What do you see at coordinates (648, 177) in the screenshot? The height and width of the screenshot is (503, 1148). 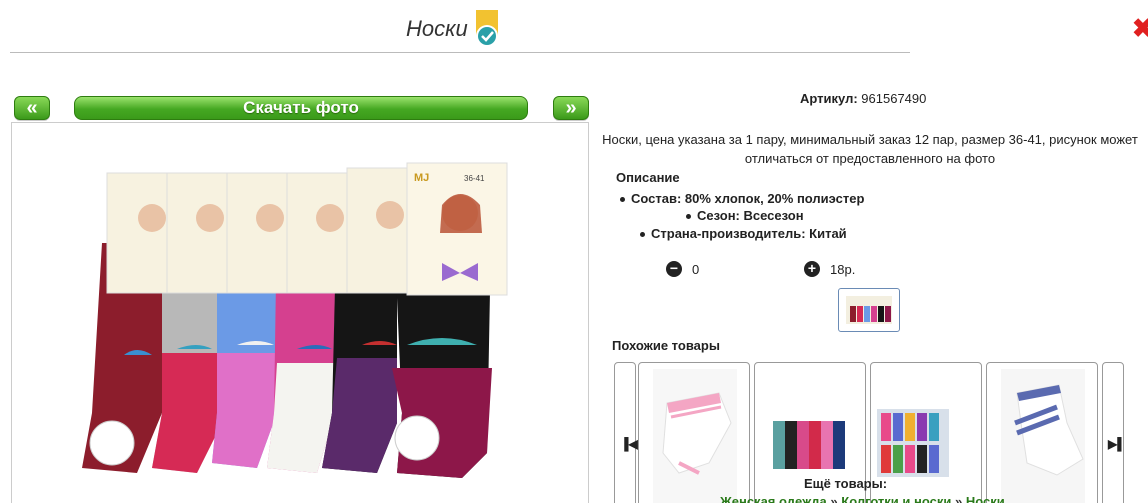 I see `specs-title: Описание` at bounding box center [648, 177].